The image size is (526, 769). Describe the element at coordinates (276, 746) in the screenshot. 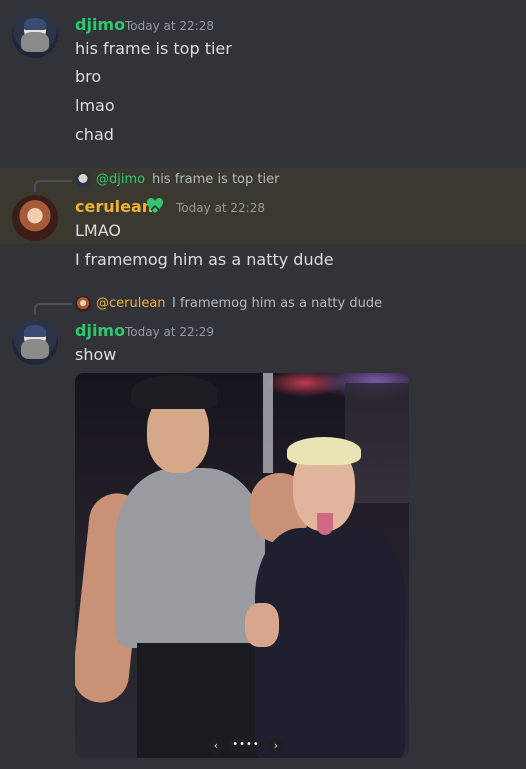

I see `carousel-next-icon: ›` at that location.